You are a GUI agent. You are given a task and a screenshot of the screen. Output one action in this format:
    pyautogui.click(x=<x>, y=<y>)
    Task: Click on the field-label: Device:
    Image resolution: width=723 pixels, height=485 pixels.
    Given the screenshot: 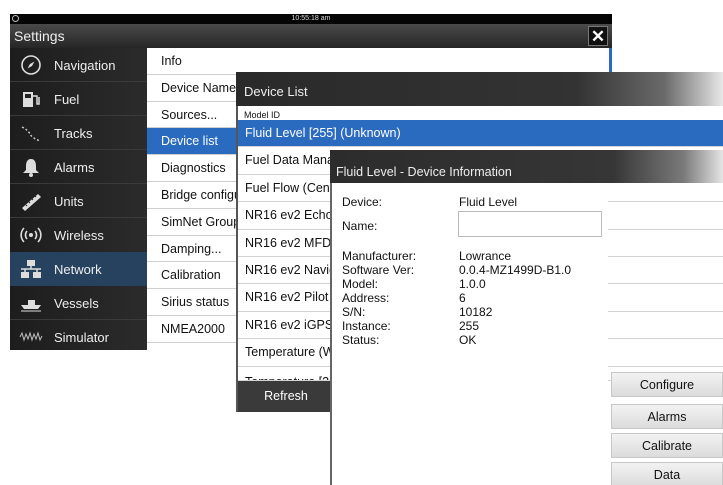 What is the action you would take?
    pyautogui.click(x=362, y=202)
    